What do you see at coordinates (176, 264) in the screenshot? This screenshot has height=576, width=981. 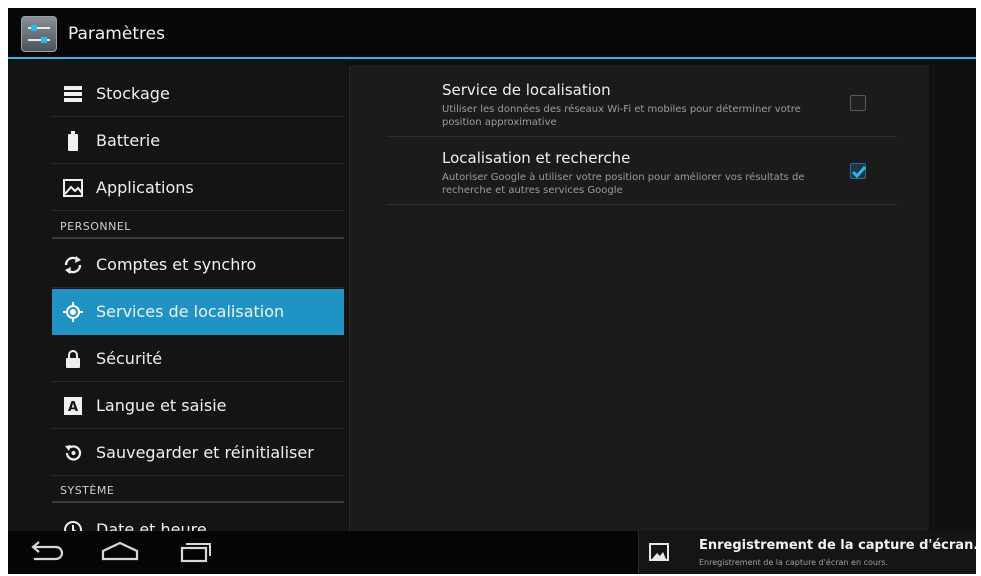 I see `sidebar-item-label: Comptes et synchro` at bounding box center [176, 264].